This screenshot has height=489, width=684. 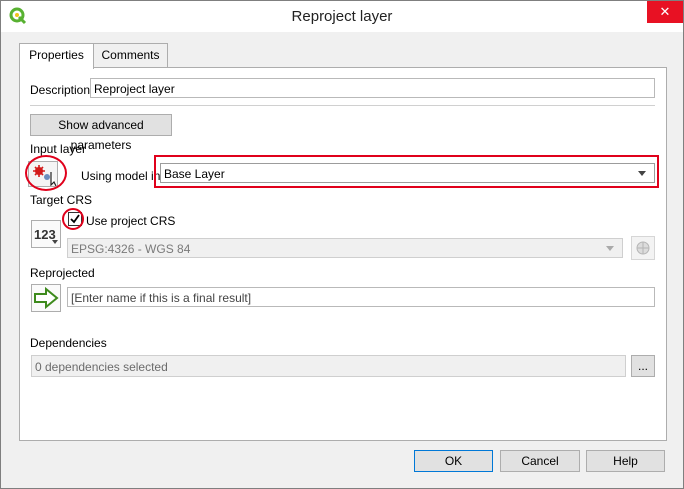 What do you see at coordinates (61, 200) in the screenshot?
I see `target-crs-label: Target CRS` at bounding box center [61, 200].